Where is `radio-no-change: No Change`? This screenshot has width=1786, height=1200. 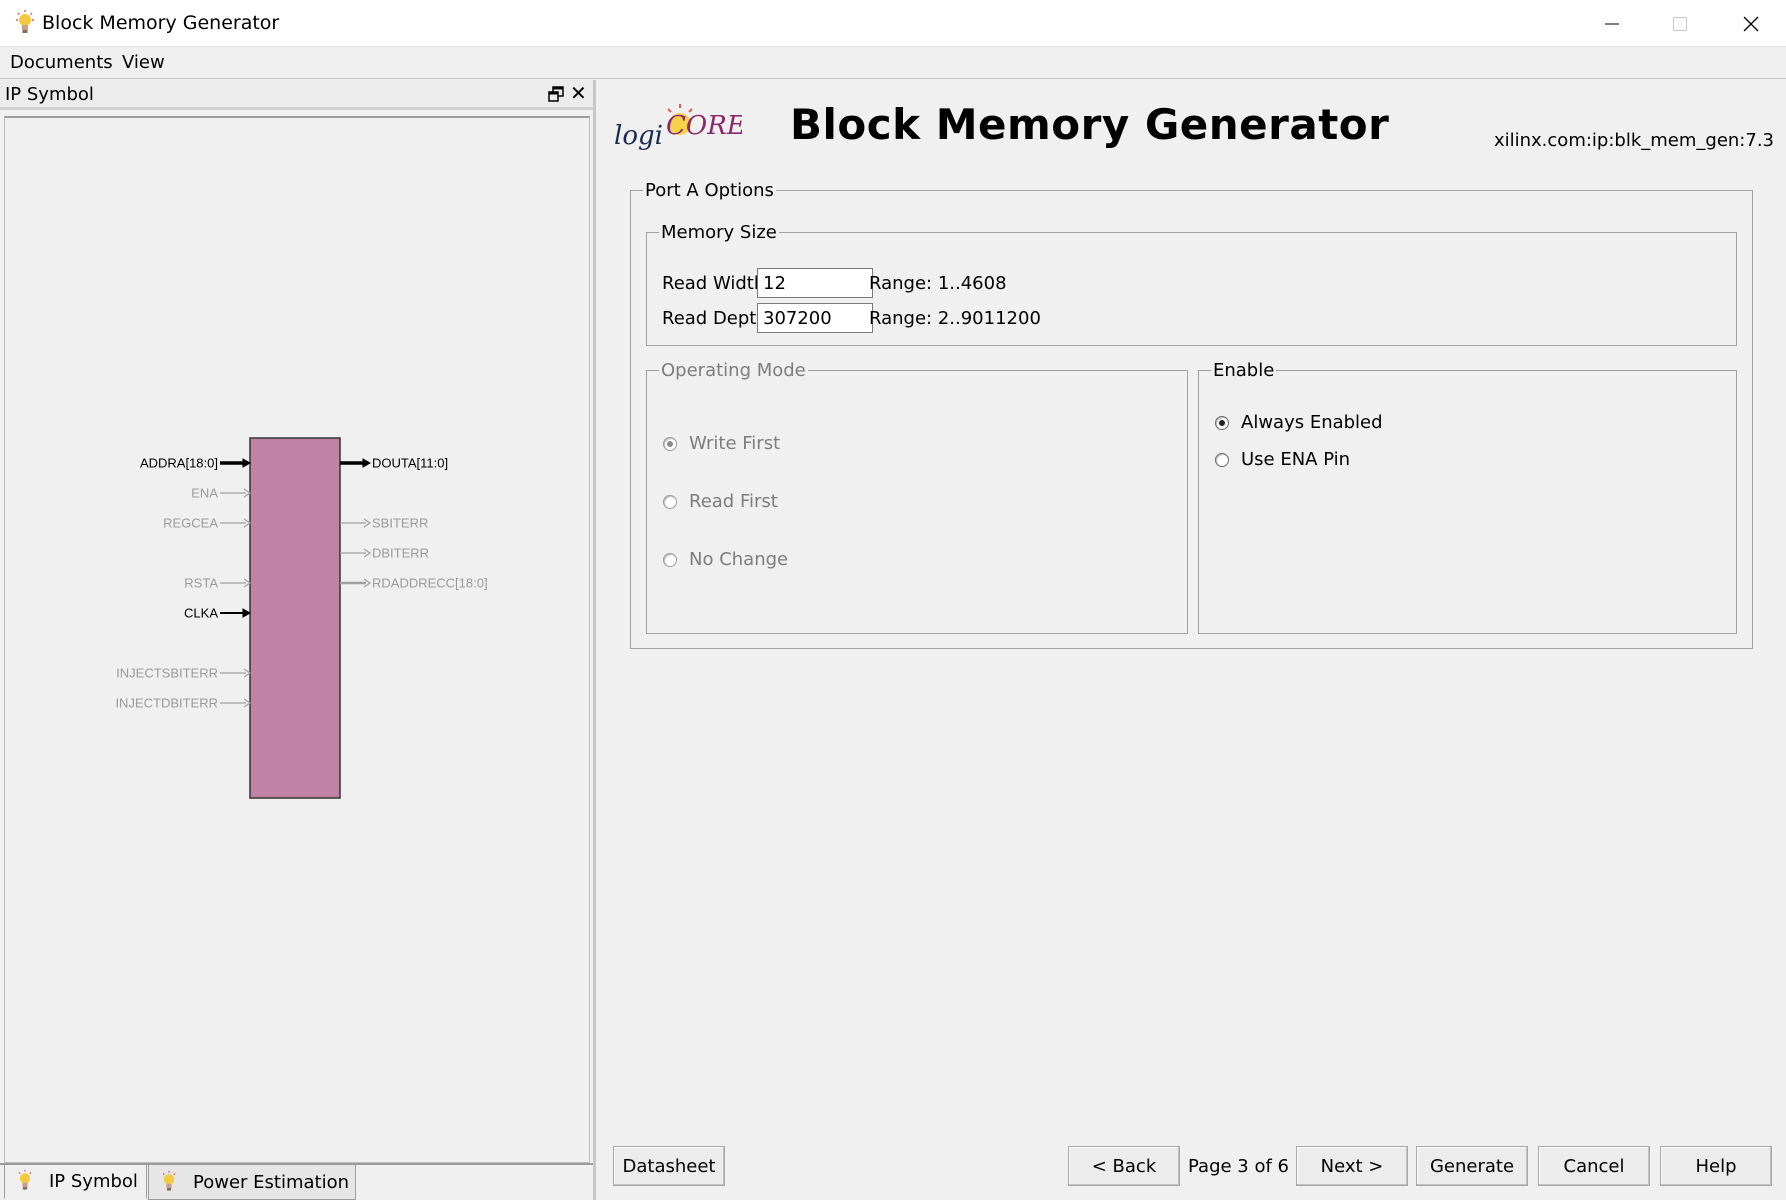 radio-no-change: No Change is located at coordinates (725, 559).